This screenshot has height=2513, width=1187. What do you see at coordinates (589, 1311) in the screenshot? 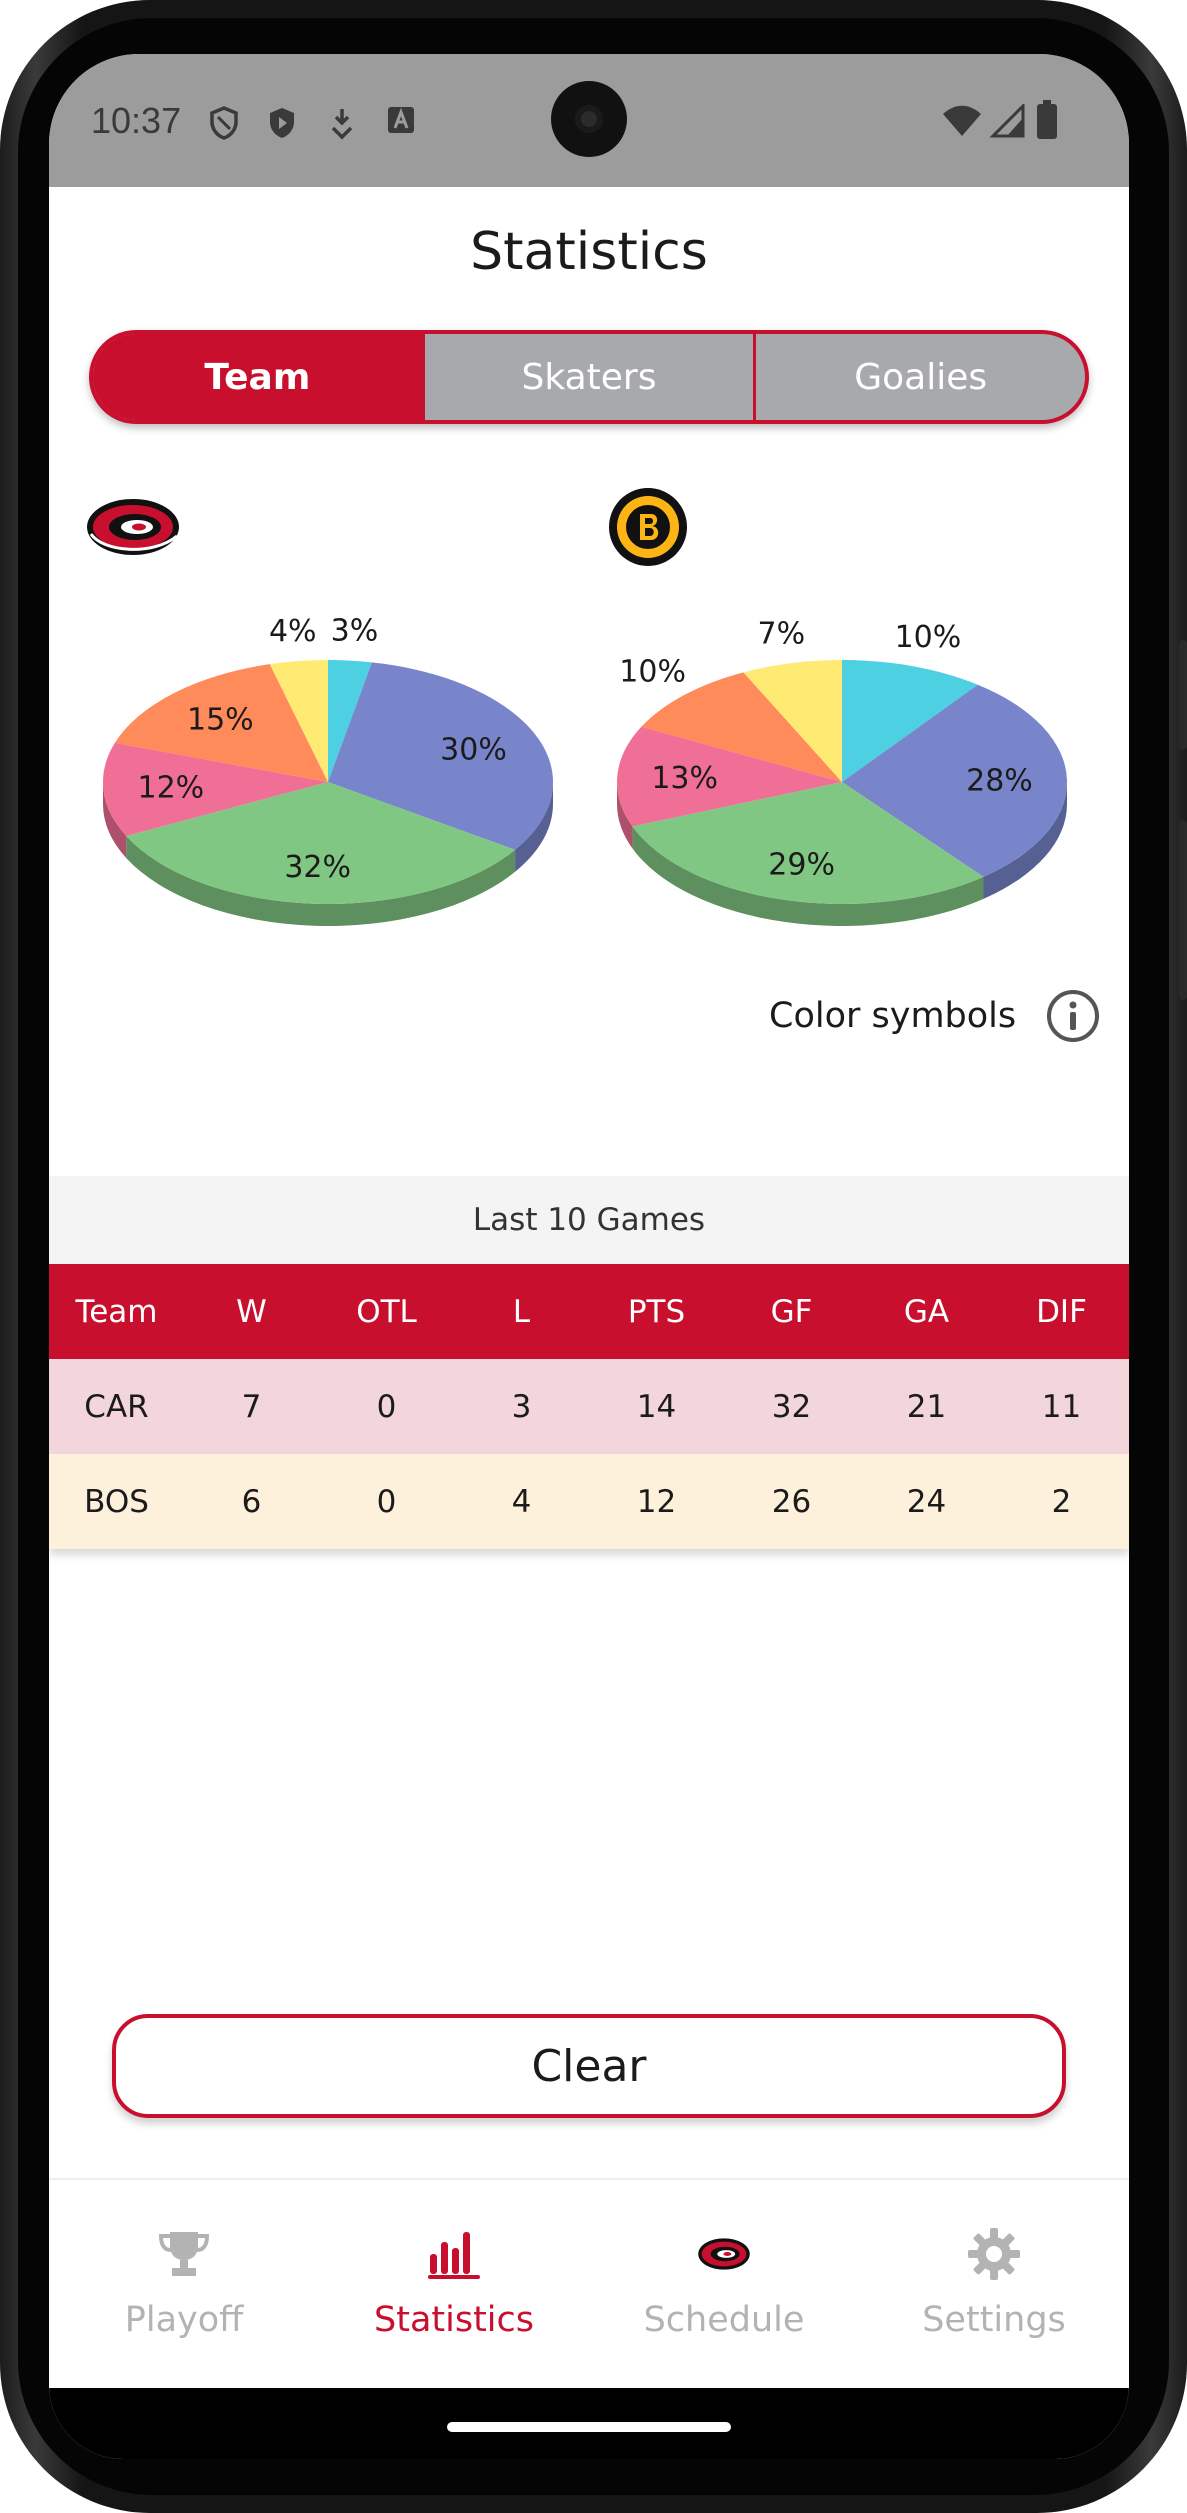
I see `table-header-row: Team W OTL L PTS GF GA DIF` at bounding box center [589, 1311].